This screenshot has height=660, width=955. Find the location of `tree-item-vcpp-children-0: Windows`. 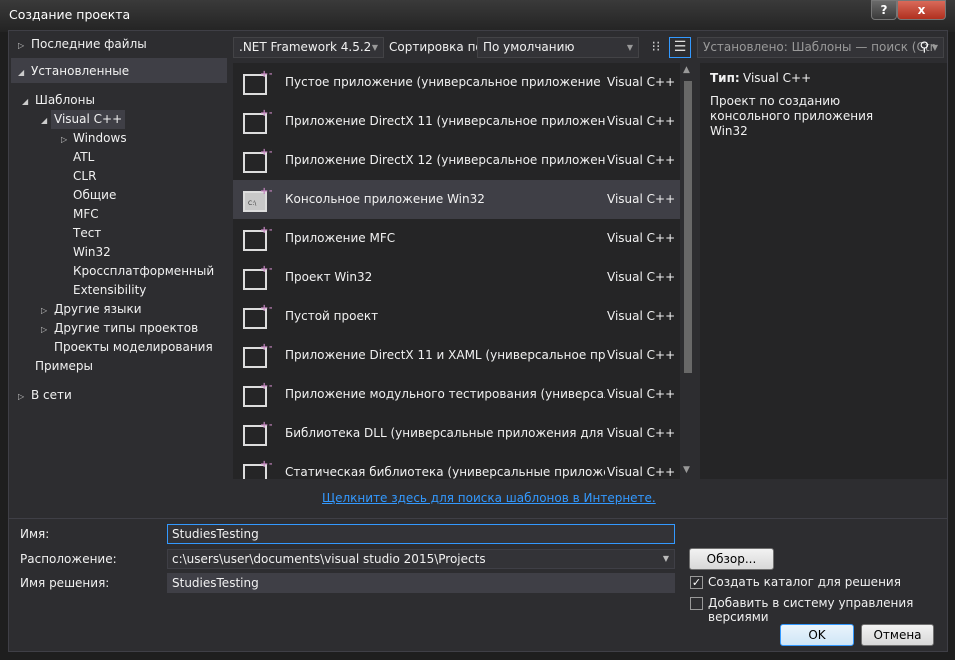

tree-item-vcpp-children-0: Windows is located at coordinates (100, 138).